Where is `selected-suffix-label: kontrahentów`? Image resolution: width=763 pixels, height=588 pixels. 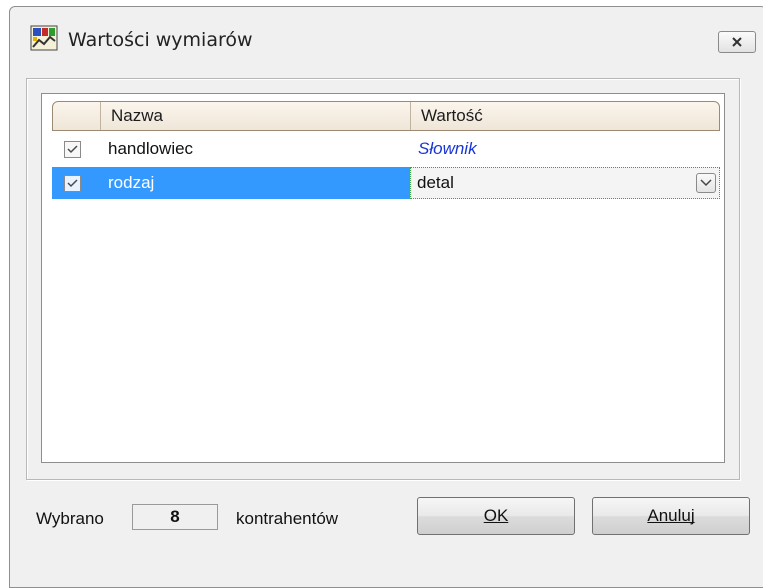
selected-suffix-label: kontrahentów is located at coordinates (287, 518).